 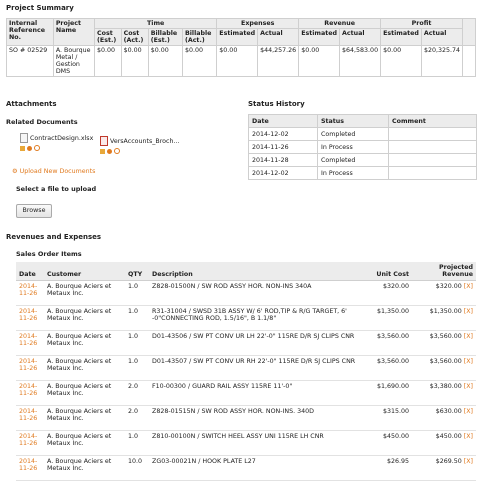 I want to click on cell-unit-cost: $3,560.00, so click(x=390, y=368).